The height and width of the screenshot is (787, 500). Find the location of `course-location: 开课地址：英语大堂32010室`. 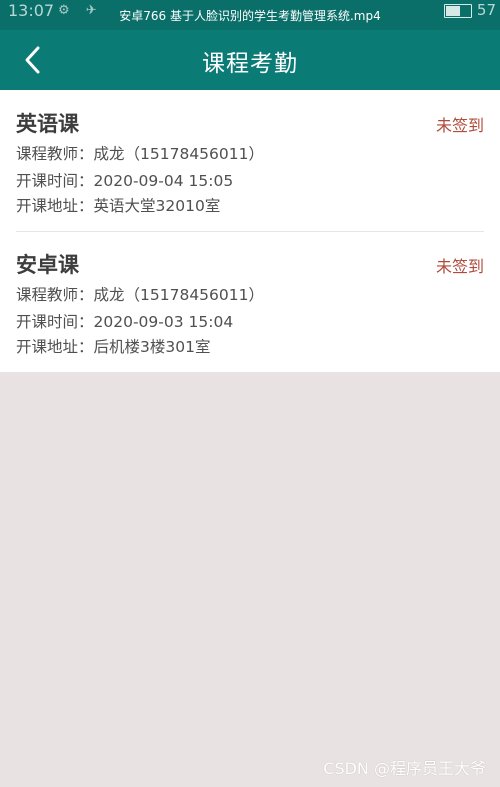

course-location: 开课地址：英语大堂32010室 is located at coordinates (118, 206).